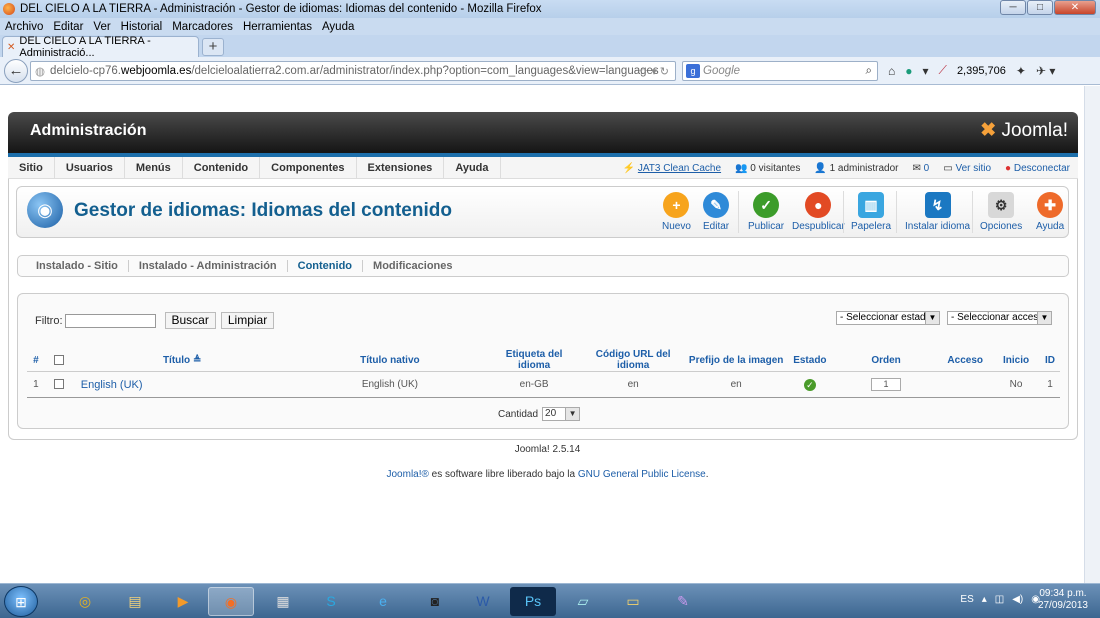 This screenshot has width=1100, height=618. Describe the element at coordinates (916, 168) in the screenshot. I see `messages-icon: ✉` at that location.